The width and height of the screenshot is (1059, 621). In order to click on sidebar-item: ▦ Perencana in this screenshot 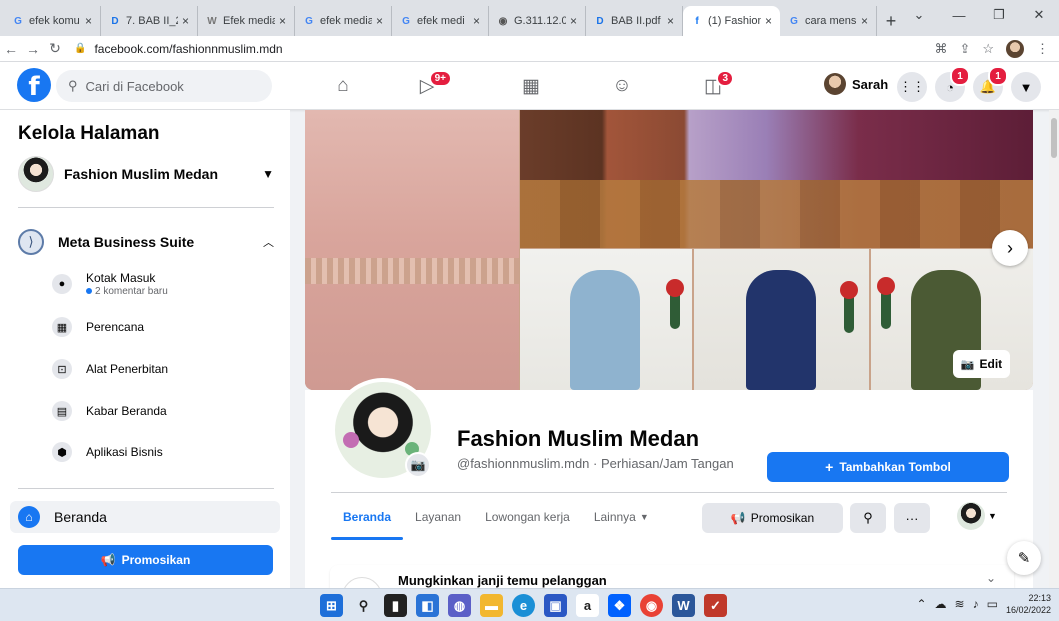, I will do `click(167, 327)`.